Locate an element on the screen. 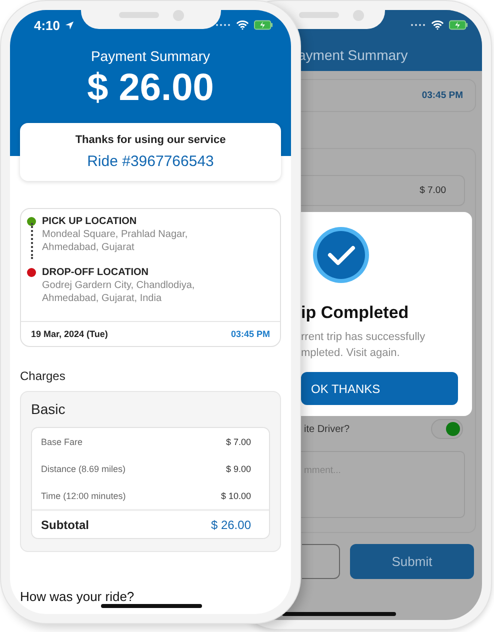 This screenshot has height=632, width=494. charge-amount: $ 10.00 is located at coordinates (235, 495).